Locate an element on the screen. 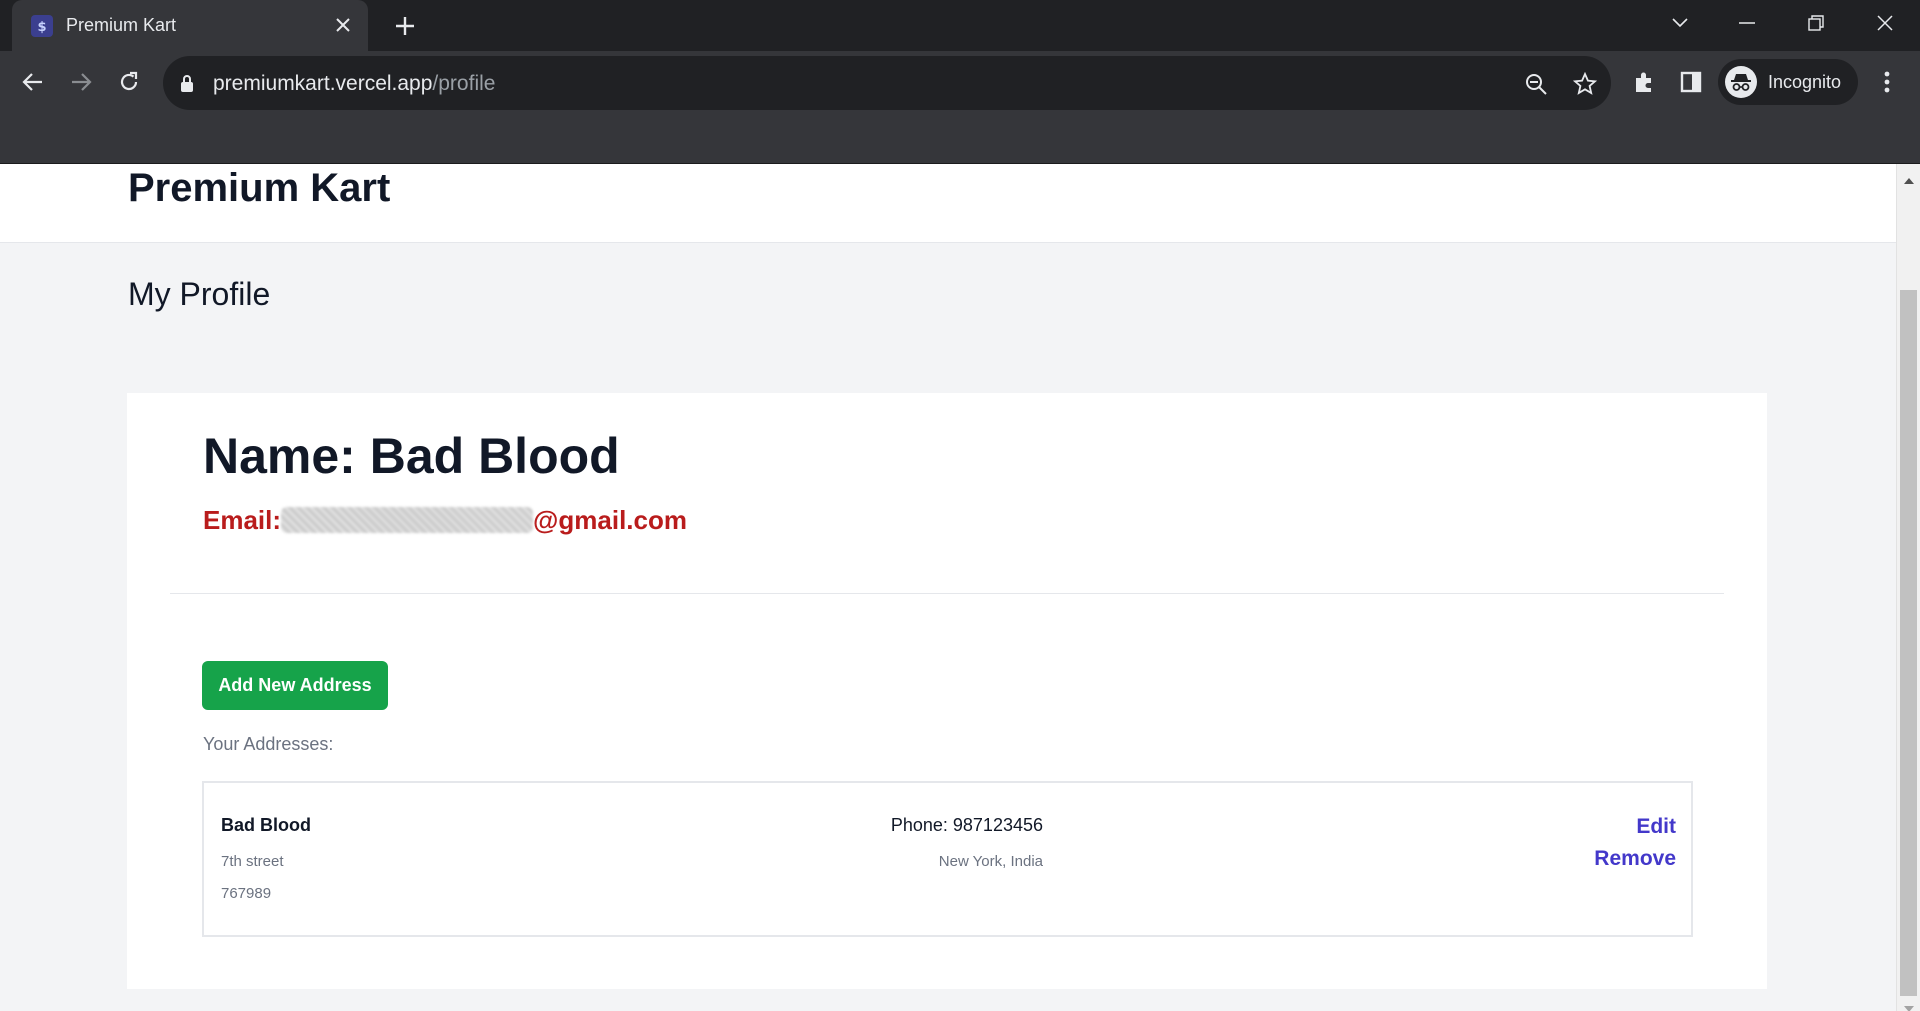 This screenshot has width=1920, height=1011. addresses-heading: Your Addresses: is located at coordinates (268, 744).